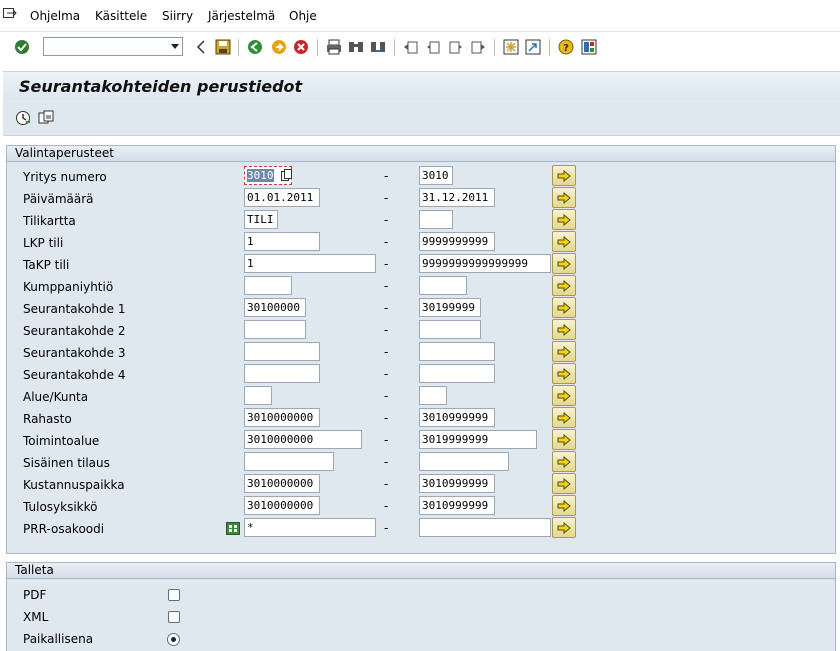 This screenshot has height=651, width=840. Describe the element at coordinates (173, 639) in the screenshot. I see `radio-paikallisena` at that location.